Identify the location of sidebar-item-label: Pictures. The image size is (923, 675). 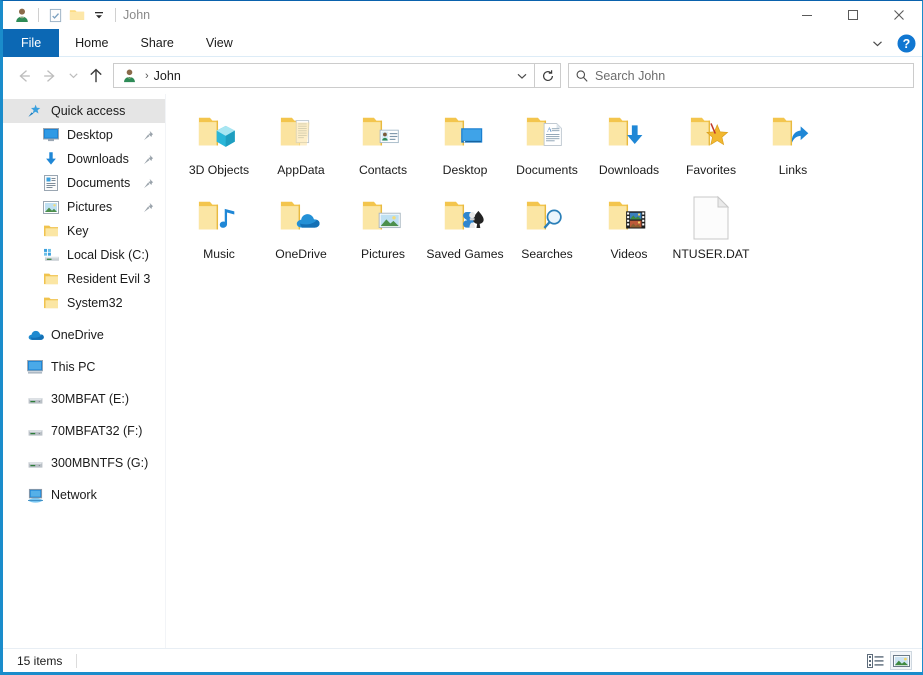
(90, 207).